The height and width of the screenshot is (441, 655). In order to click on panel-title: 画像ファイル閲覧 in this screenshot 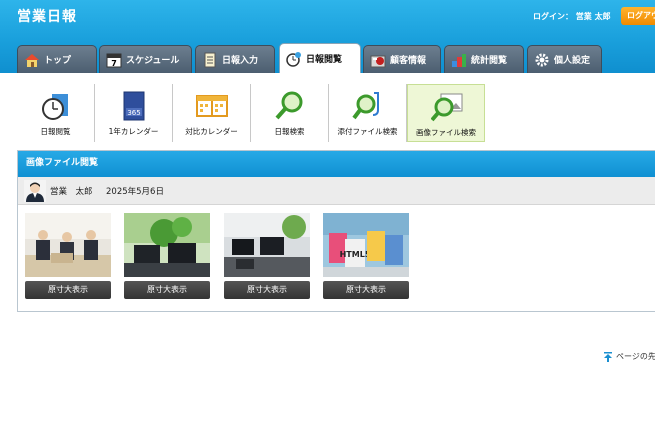, I will do `click(336, 164)`.